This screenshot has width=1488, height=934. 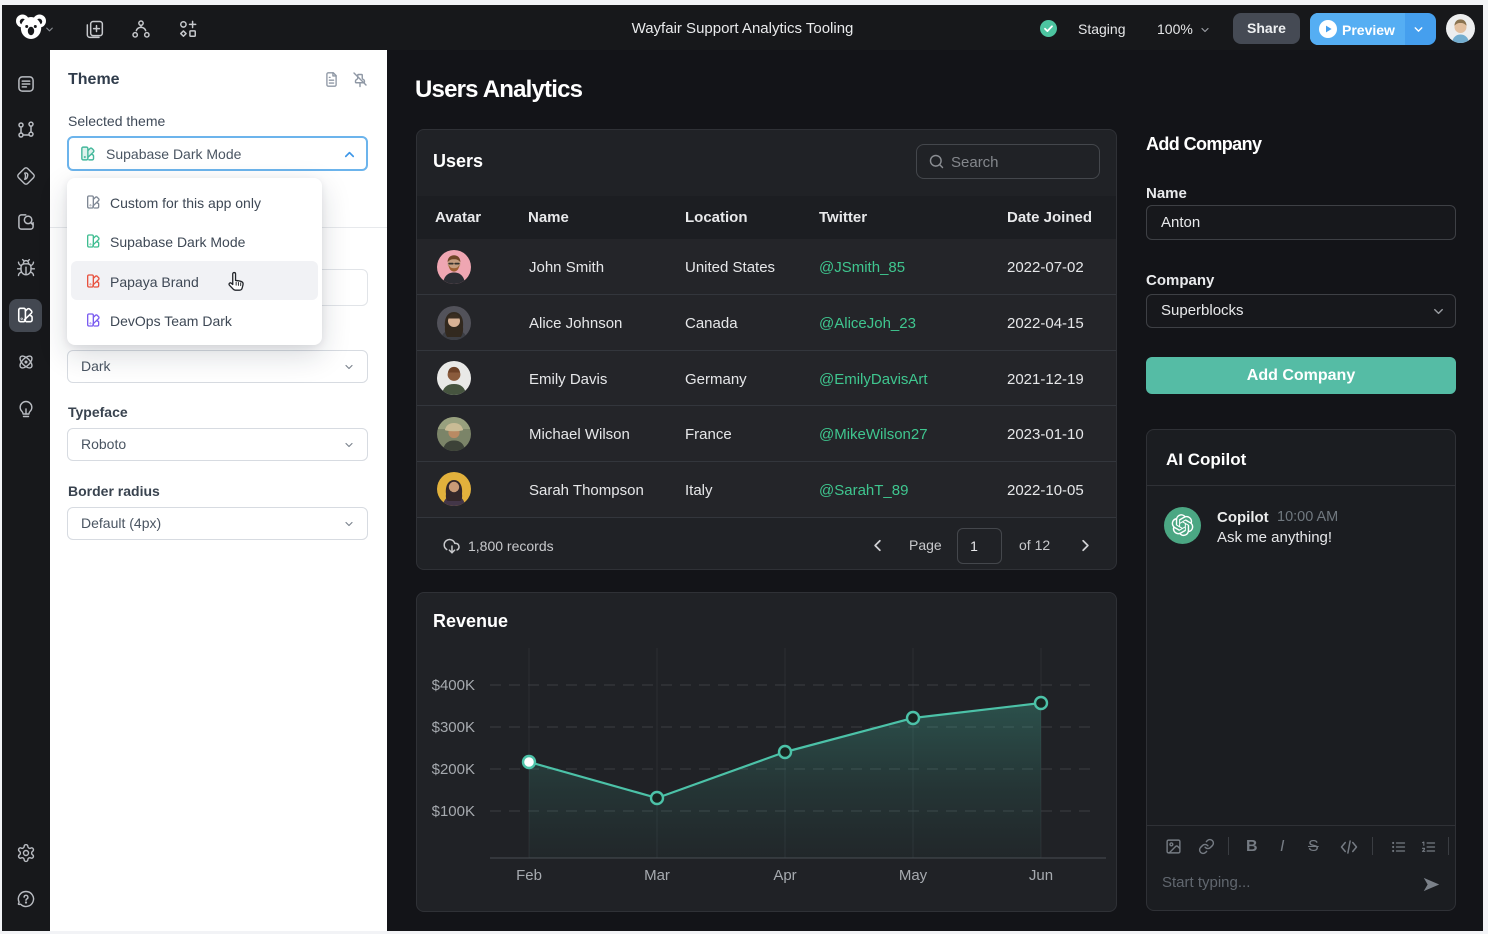 What do you see at coordinates (453, 811) in the screenshot?
I see `svg-text: $100K` at bounding box center [453, 811].